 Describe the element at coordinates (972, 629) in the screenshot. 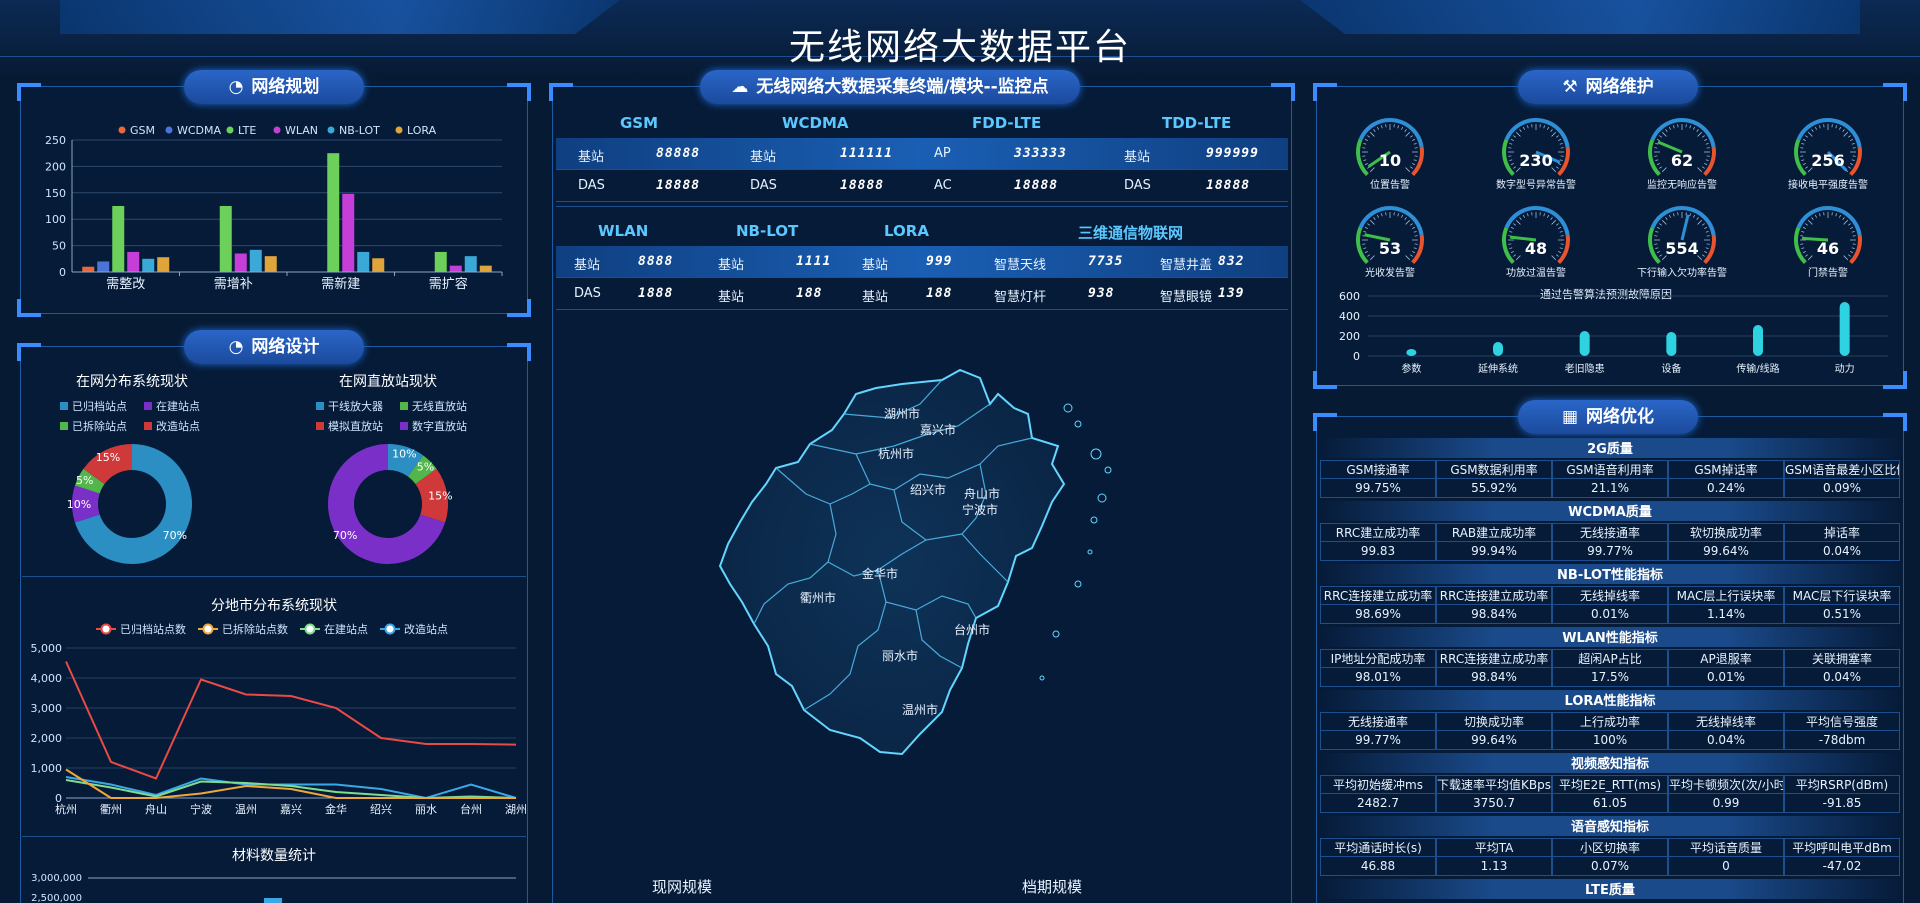

I see `city-label: 台州市` at that location.